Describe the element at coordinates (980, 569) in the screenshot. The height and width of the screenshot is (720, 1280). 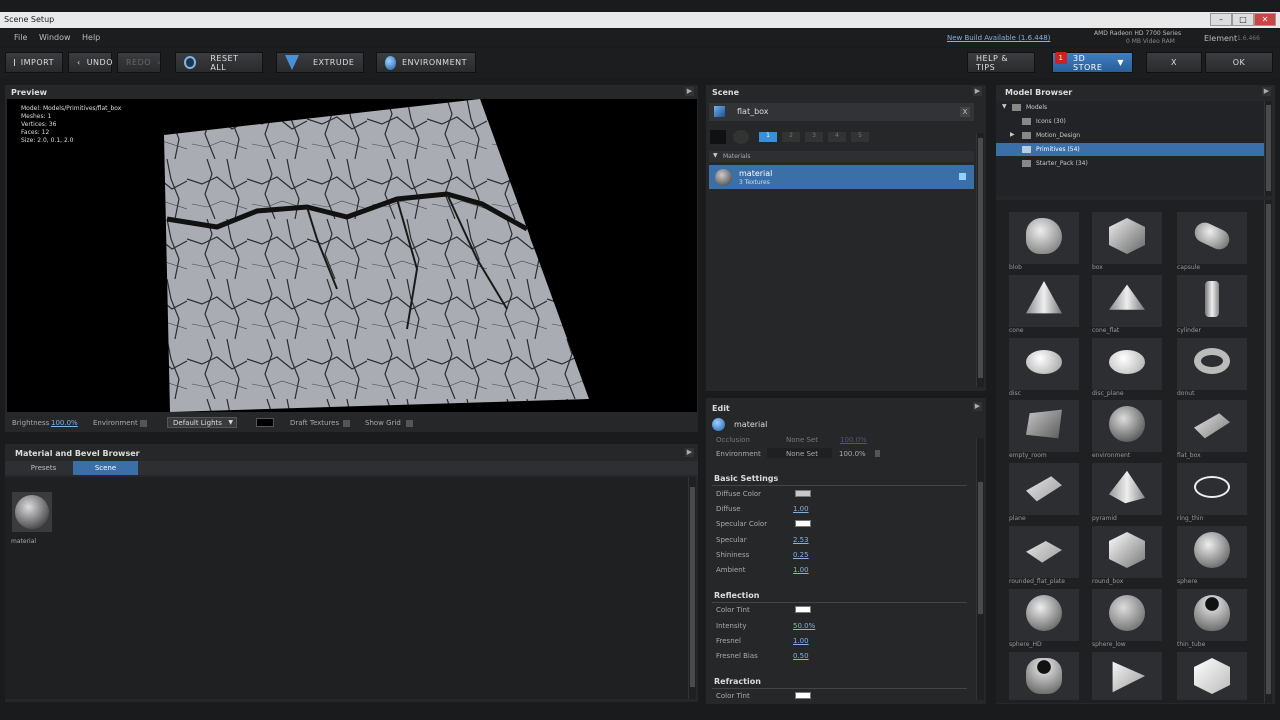
I see `edit-scrollbar` at that location.